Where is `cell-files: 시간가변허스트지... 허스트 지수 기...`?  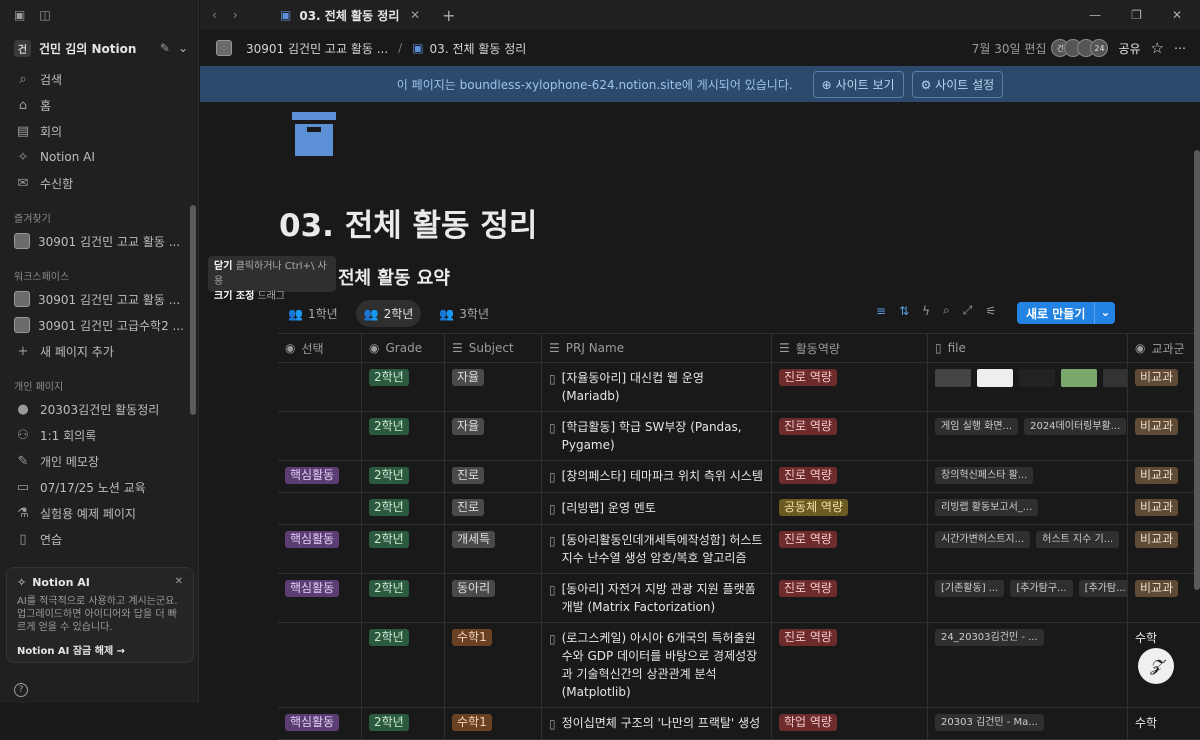
cell-files: 시간가변허스트지... 허스트 지수 기... is located at coordinates (1028, 549).